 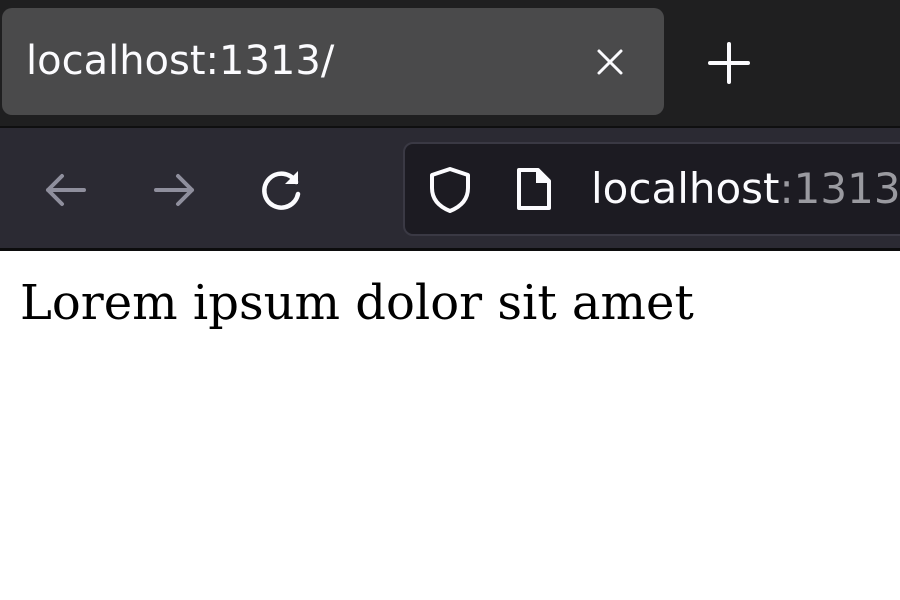 What do you see at coordinates (180, 61) in the screenshot?
I see `tab-title: localhost:1313/` at bounding box center [180, 61].